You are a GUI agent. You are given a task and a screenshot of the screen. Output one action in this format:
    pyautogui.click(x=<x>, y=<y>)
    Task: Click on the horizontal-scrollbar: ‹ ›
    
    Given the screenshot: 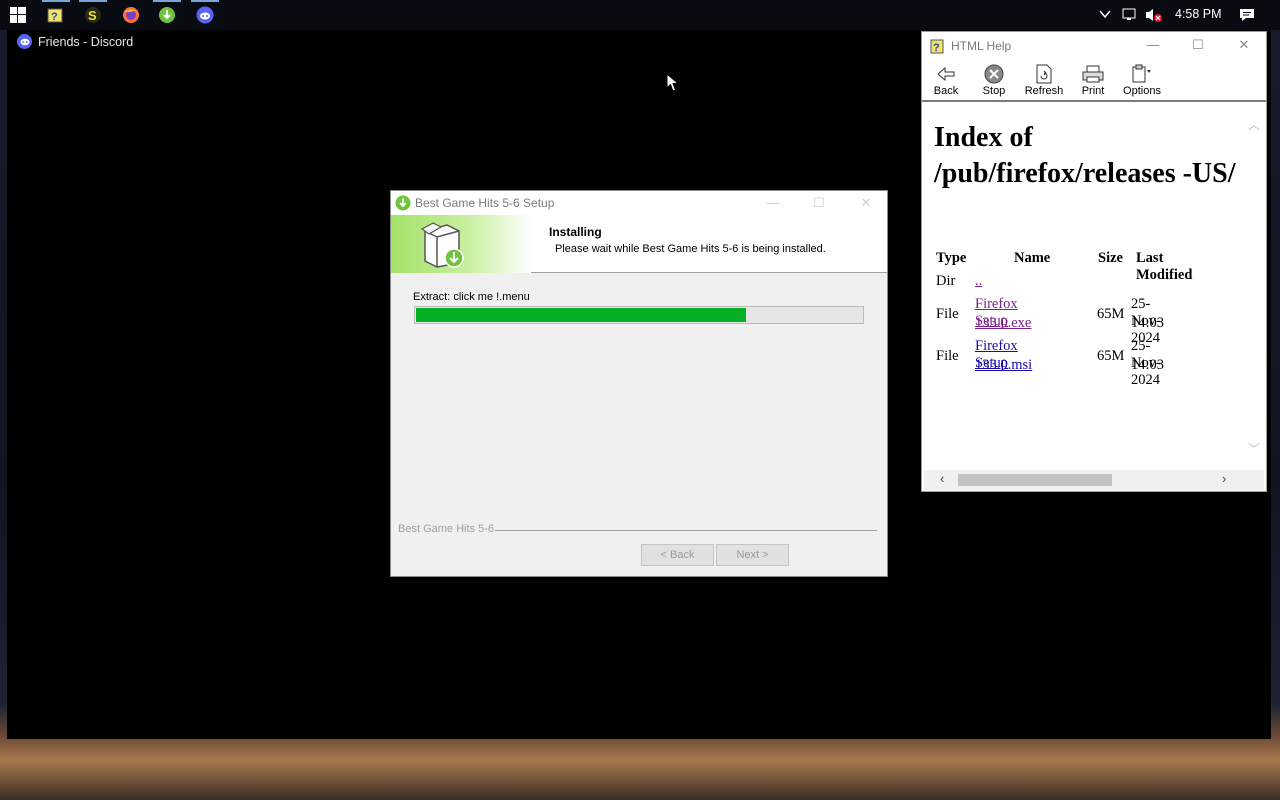 What is the action you would take?
    pyautogui.click(x=1094, y=480)
    